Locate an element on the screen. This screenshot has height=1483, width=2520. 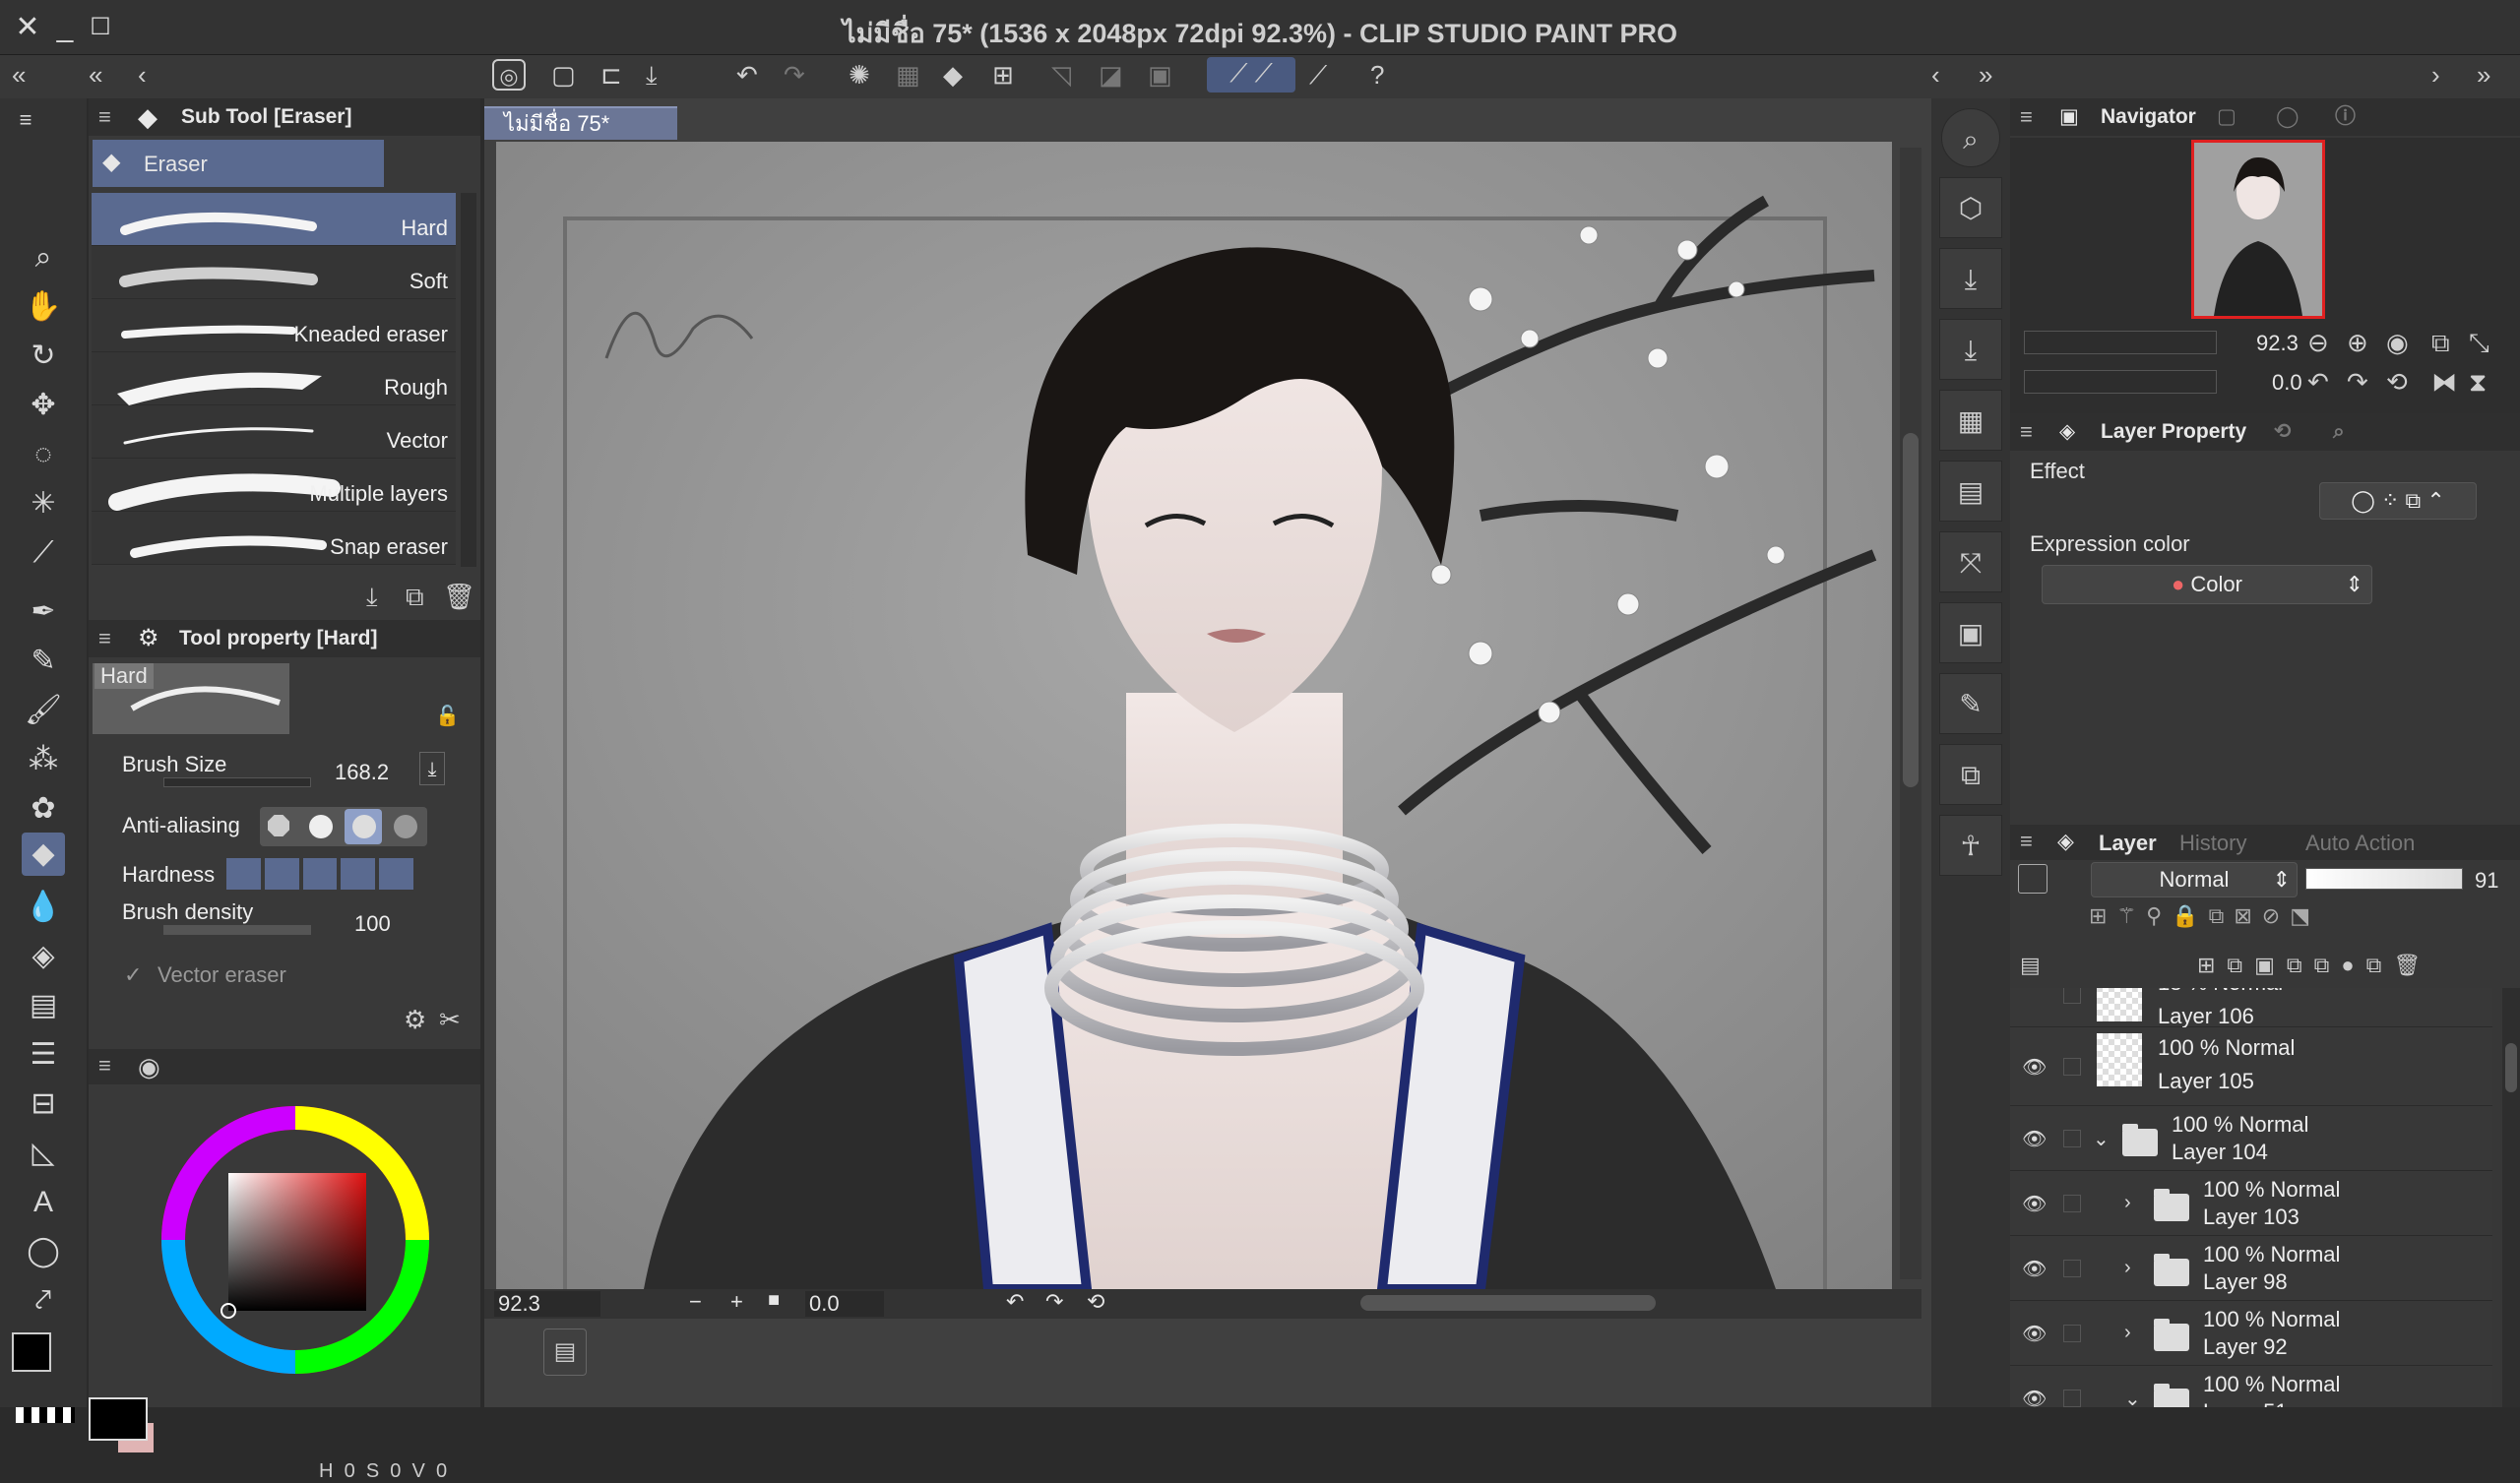
sub-view-tab-icon: ▢ is located at coordinates (2226, 117).